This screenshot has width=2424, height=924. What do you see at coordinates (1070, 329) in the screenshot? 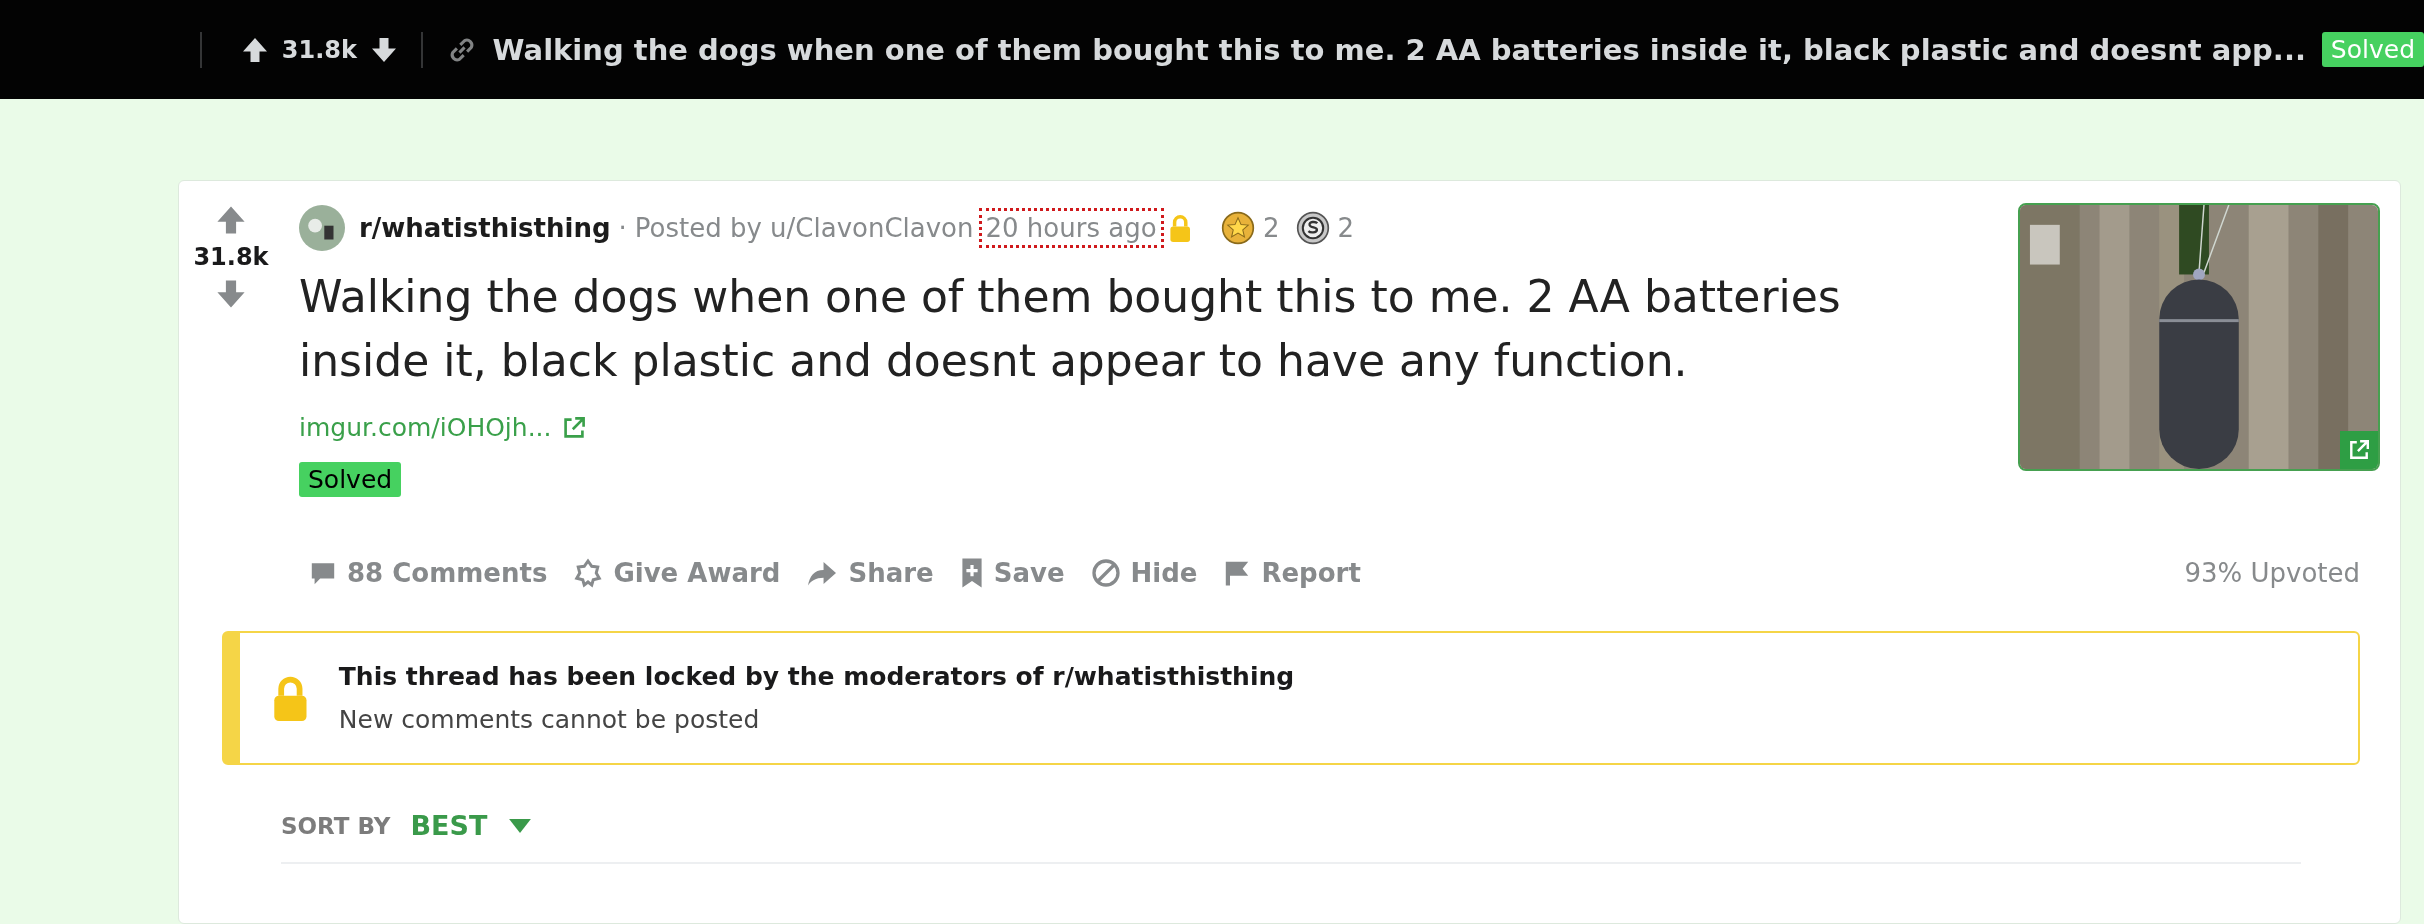
I see `post-title: Walking the dogs when one of them bought this to me. 2 AA batteries inside it, black plastic and doesnt appear to have any function.` at bounding box center [1070, 329].